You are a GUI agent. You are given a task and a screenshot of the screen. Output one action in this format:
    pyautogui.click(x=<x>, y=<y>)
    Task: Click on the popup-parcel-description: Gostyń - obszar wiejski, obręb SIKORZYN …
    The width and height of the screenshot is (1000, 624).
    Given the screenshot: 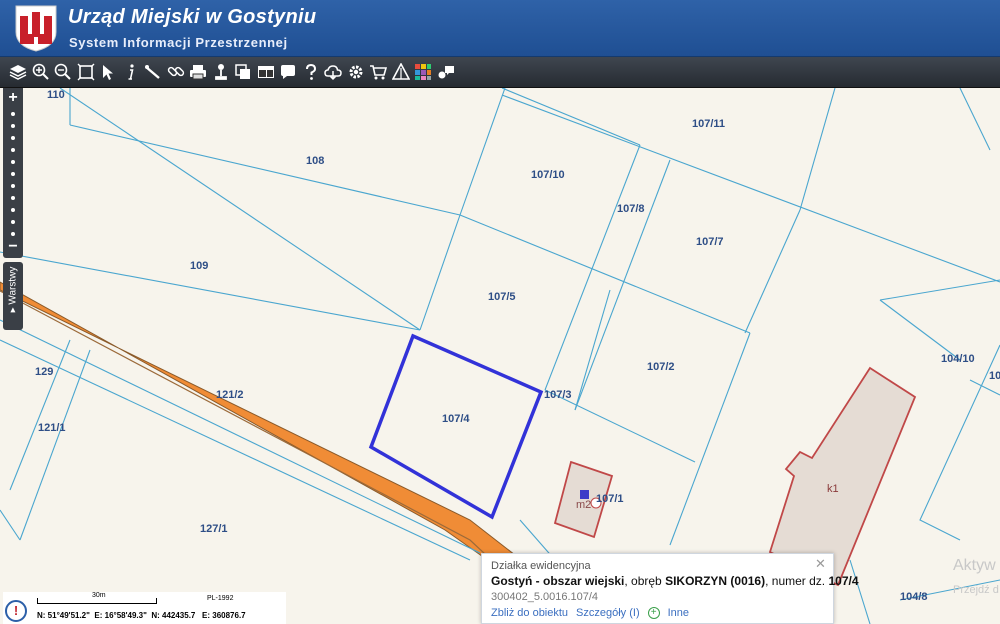 What is the action you would take?
    pyautogui.click(x=675, y=581)
    